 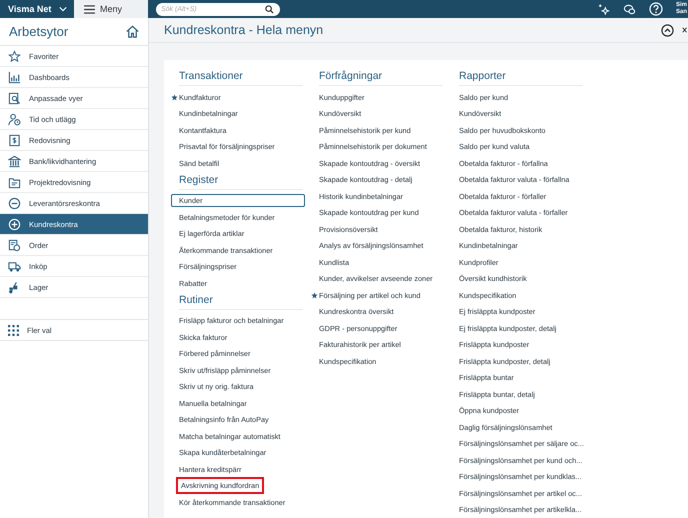 I want to click on truck-icon, so click(x=14, y=266).